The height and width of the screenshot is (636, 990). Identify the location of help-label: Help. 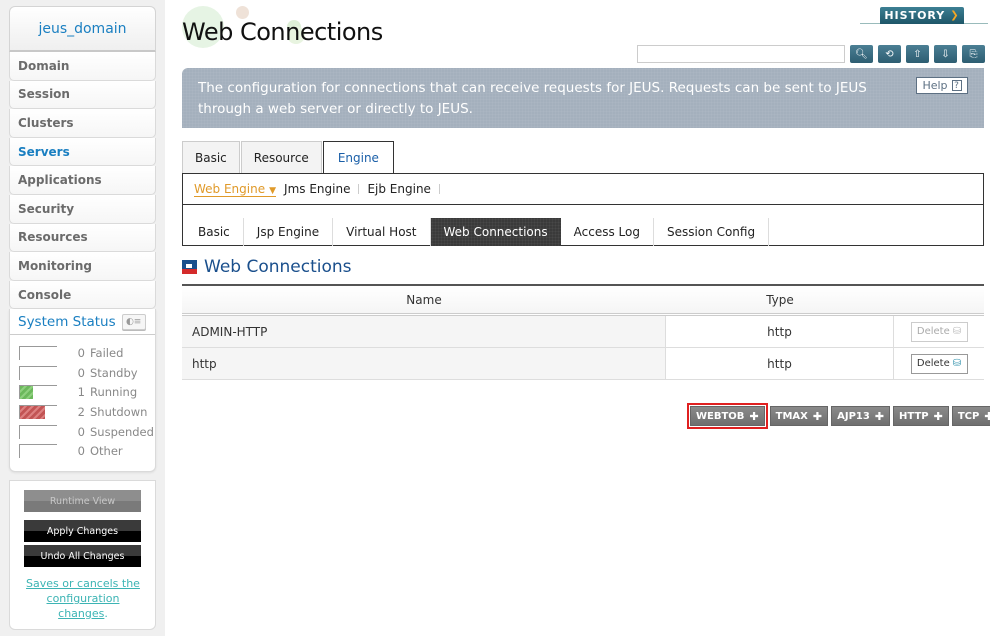
(935, 85).